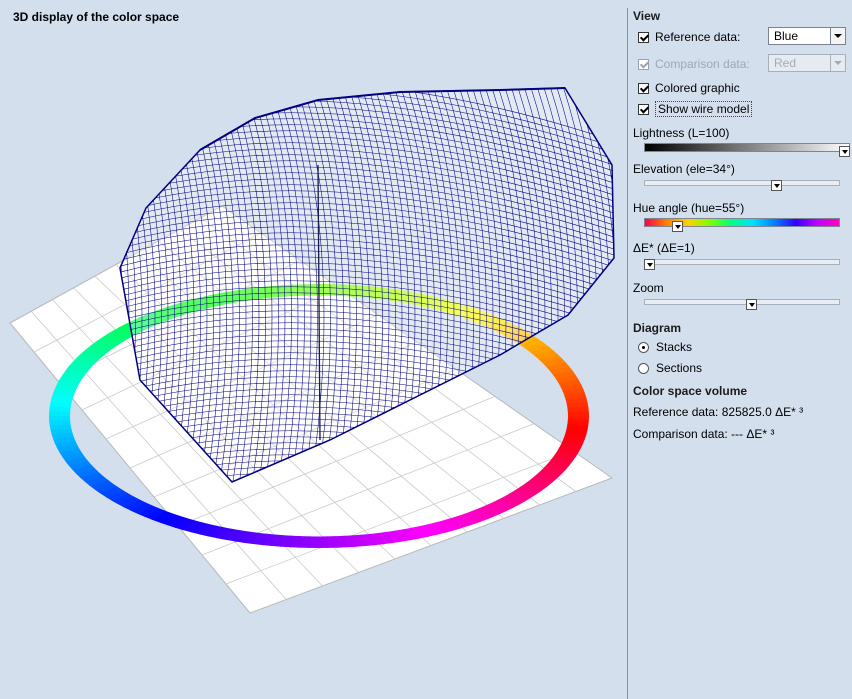 The height and width of the screenshot is (699, 852). I want to click on zoom-slider, so click(742, 302).